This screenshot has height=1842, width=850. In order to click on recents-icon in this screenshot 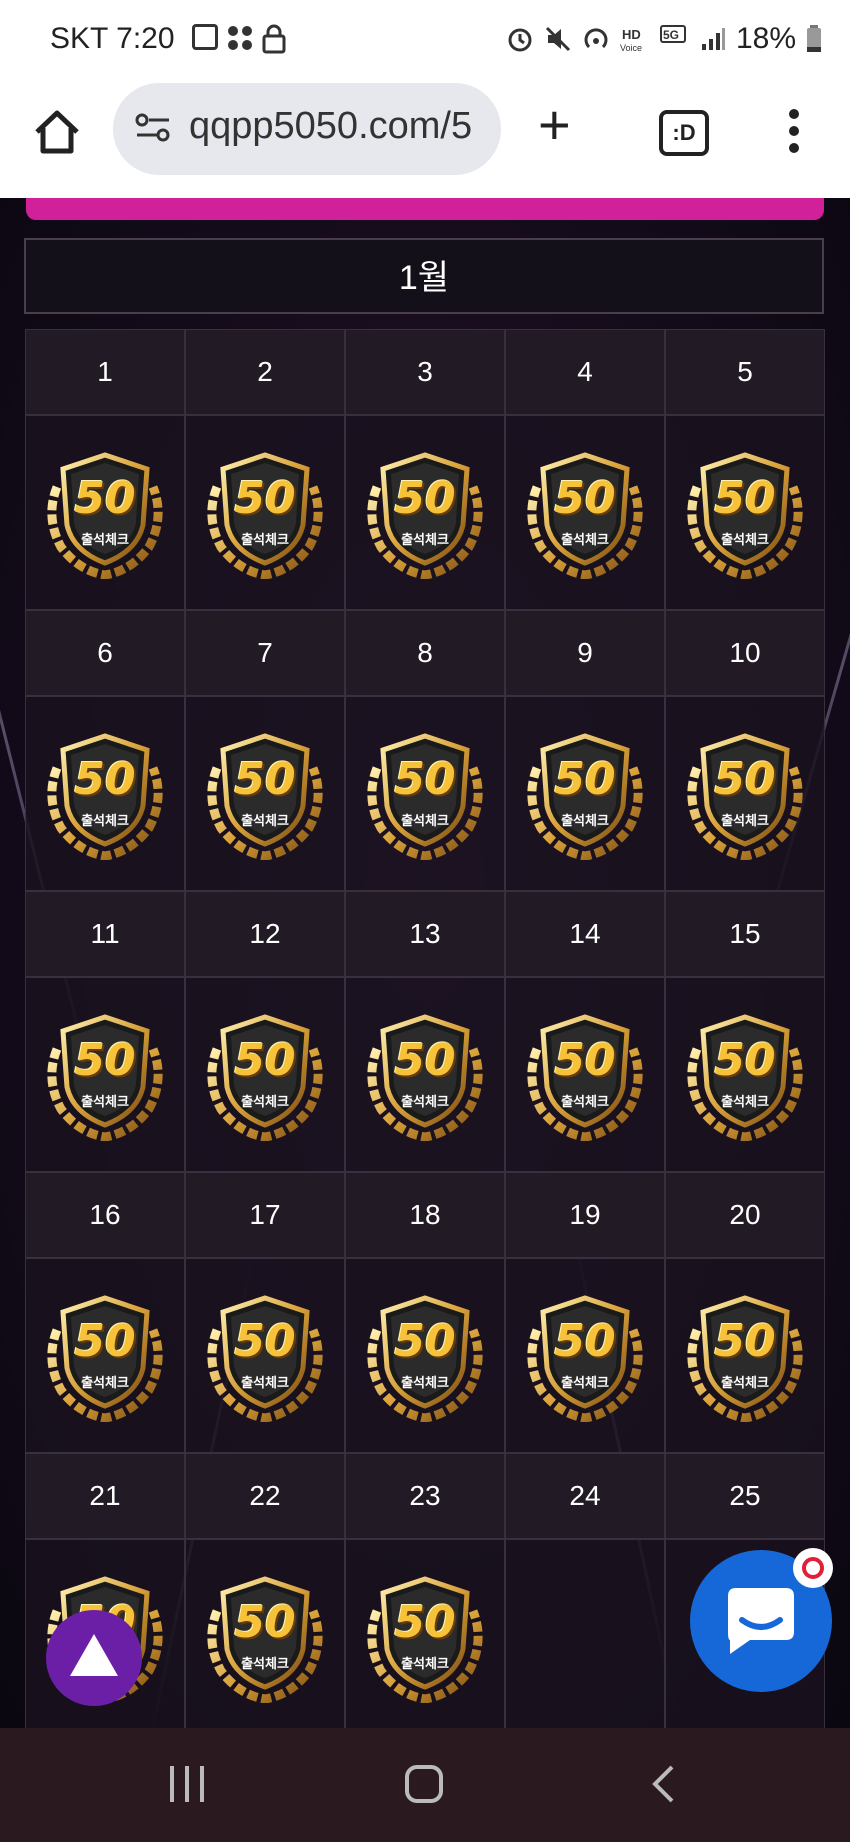, I will do `click(187, 1784)`.